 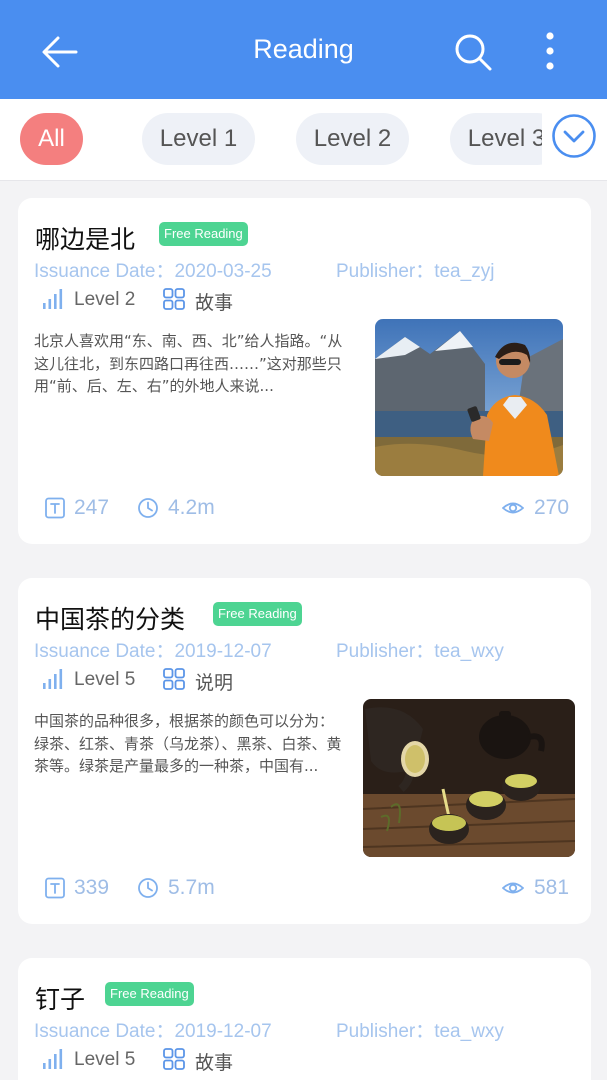 I want to click on chip-level-1: Level 1, so click(x=198, y=139).